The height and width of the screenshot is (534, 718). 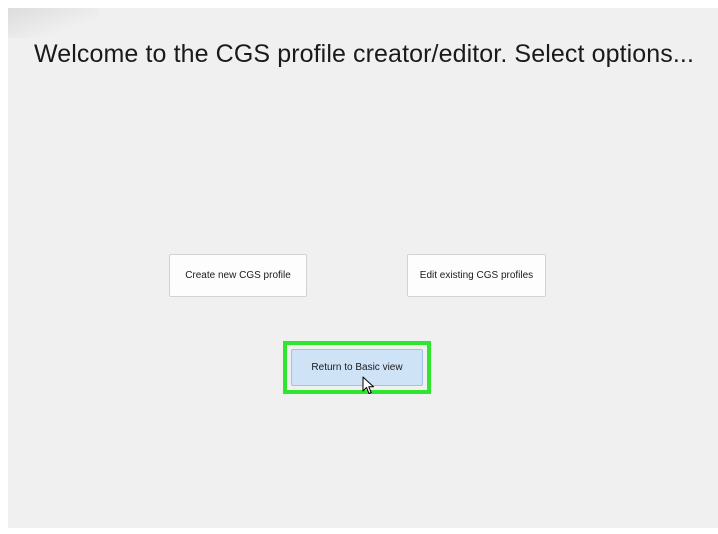 What do you see at coordinates (368, 385) in the screenshot?
I see `mouse-pointer-icon` at bounding box center [368, 385].